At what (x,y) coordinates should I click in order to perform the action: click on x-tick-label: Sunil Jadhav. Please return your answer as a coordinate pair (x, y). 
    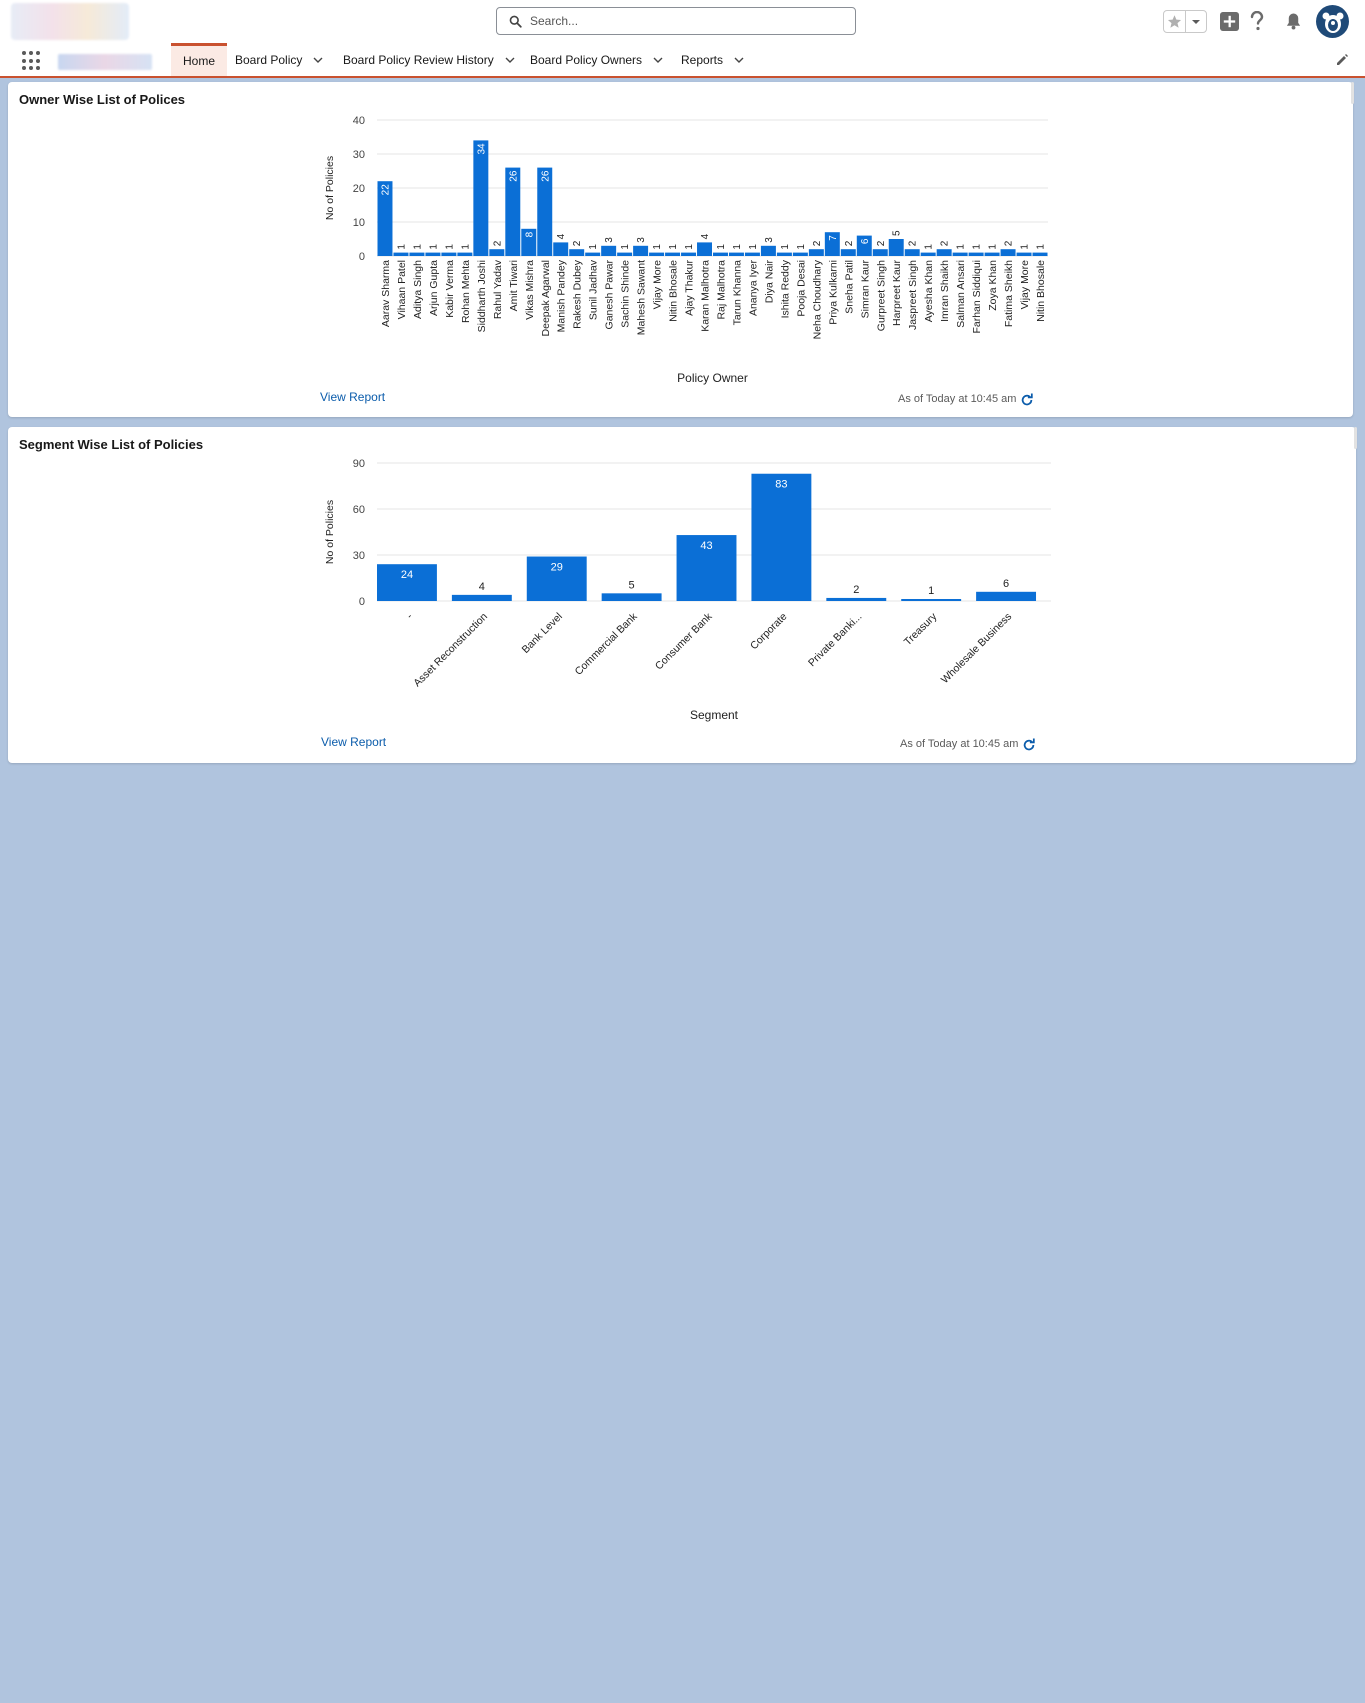
    Looking at the image, I should click on (594, 289).